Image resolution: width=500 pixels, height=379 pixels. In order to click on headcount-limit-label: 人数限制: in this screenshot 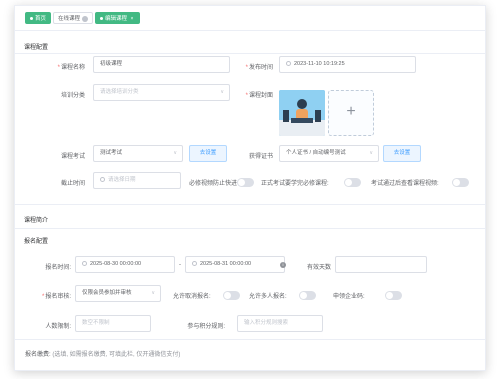, I will do `click(58, 327)`.